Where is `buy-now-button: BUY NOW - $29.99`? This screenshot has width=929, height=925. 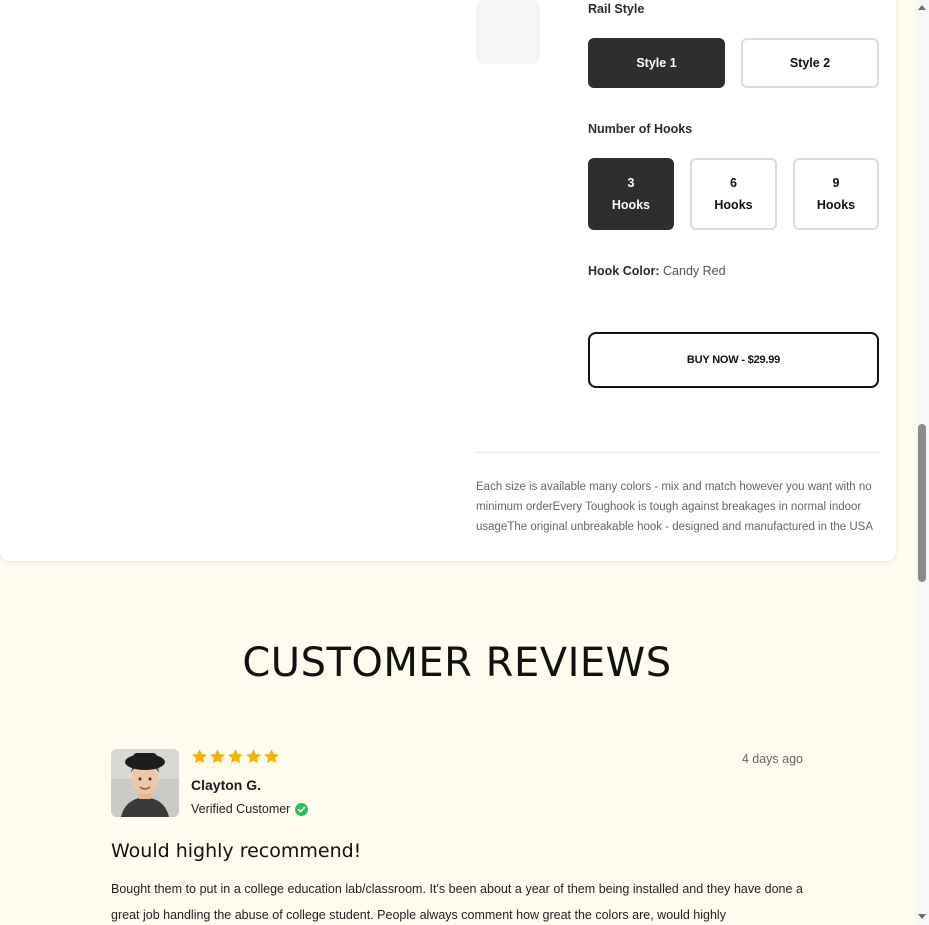
buy-now-button: BUY NOW - $29.99 is located at coordinates (733, 360).